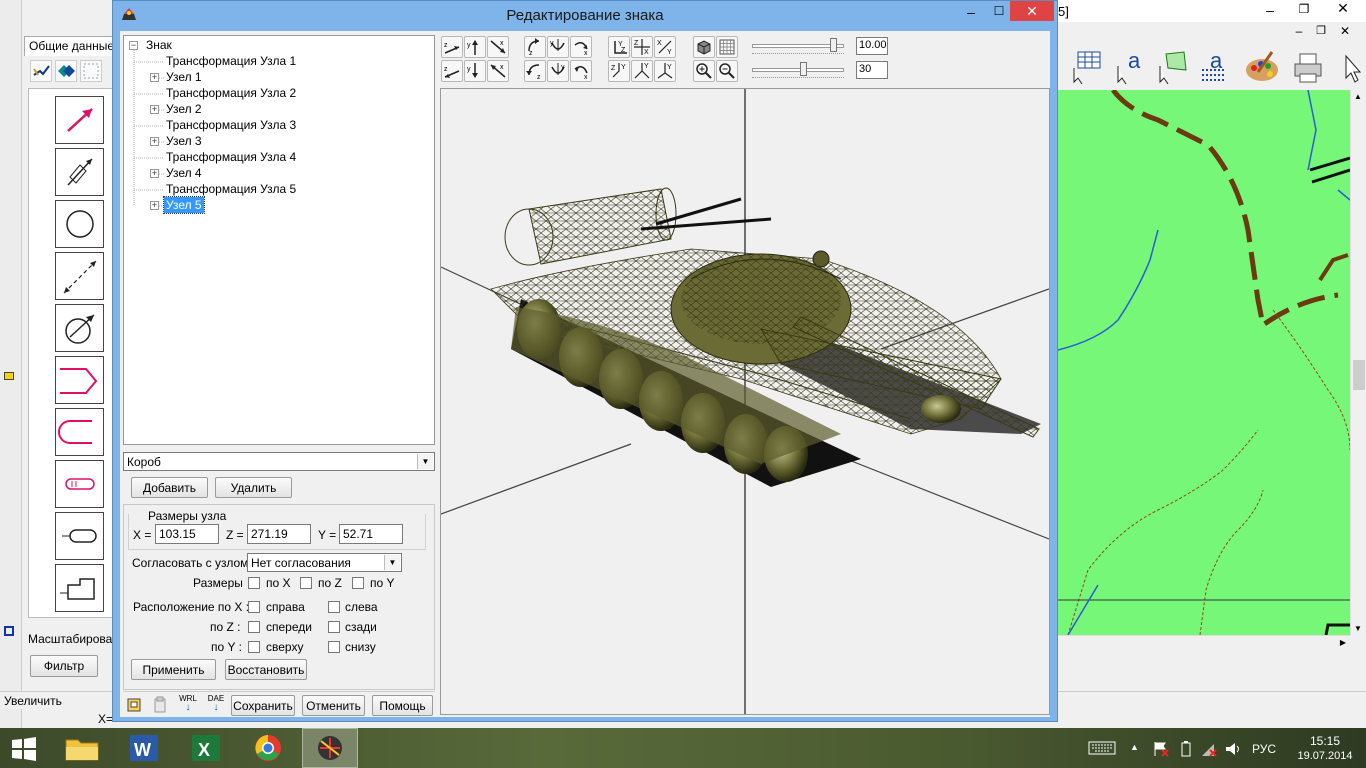 The width and height of the screenshot is (1366, 768). Describe the element at coordinates (79, 380) in the screenshot. I see `sign-pentagon-red` at that location.